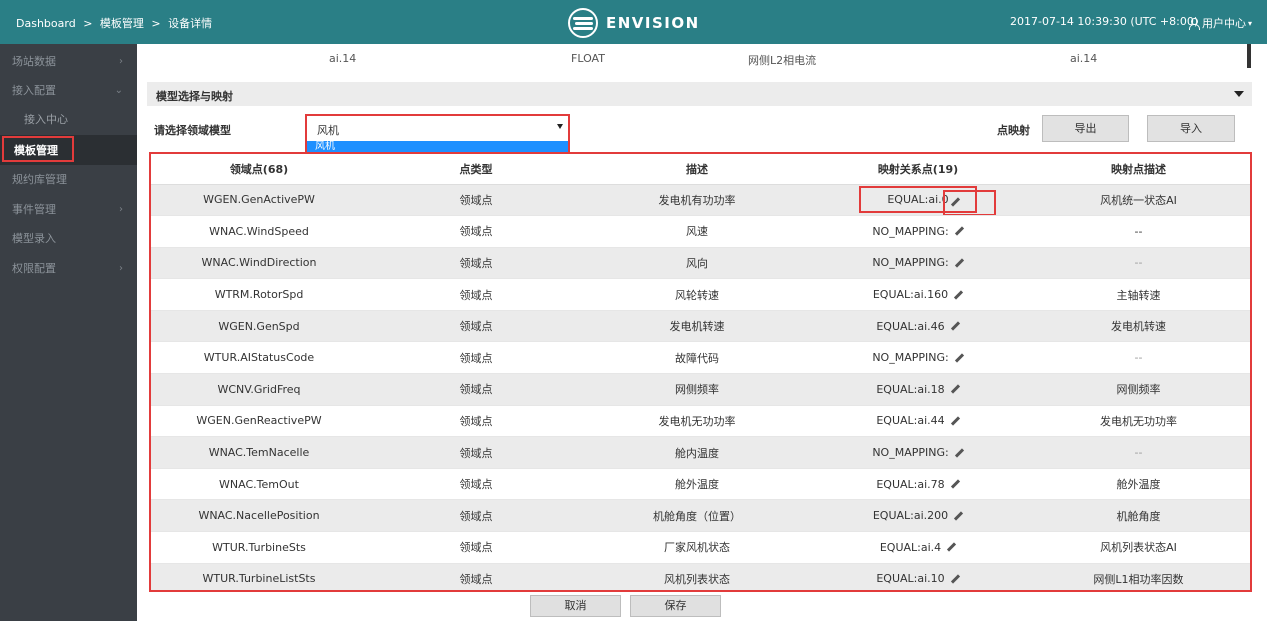  What do you see at coordinates (1138, 421) in the screenshot?
I see `cell-mapping-desc: 发电机无功功率` at bounding box center [1138, 421].